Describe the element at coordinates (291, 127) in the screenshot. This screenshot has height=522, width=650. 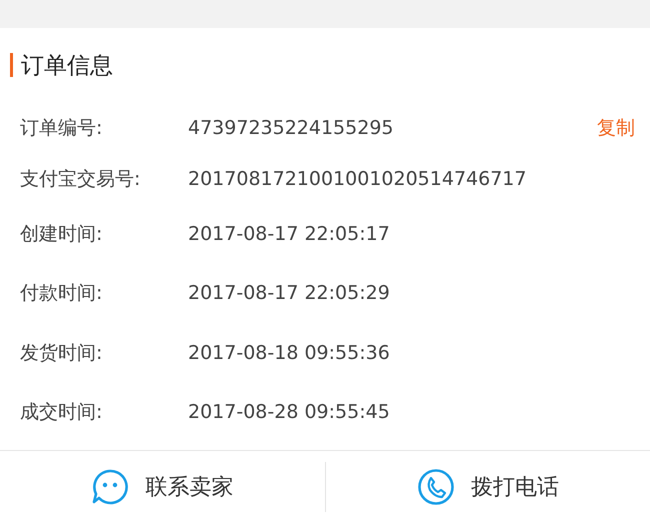
I see `field-value: 47397235224155295` at that location.